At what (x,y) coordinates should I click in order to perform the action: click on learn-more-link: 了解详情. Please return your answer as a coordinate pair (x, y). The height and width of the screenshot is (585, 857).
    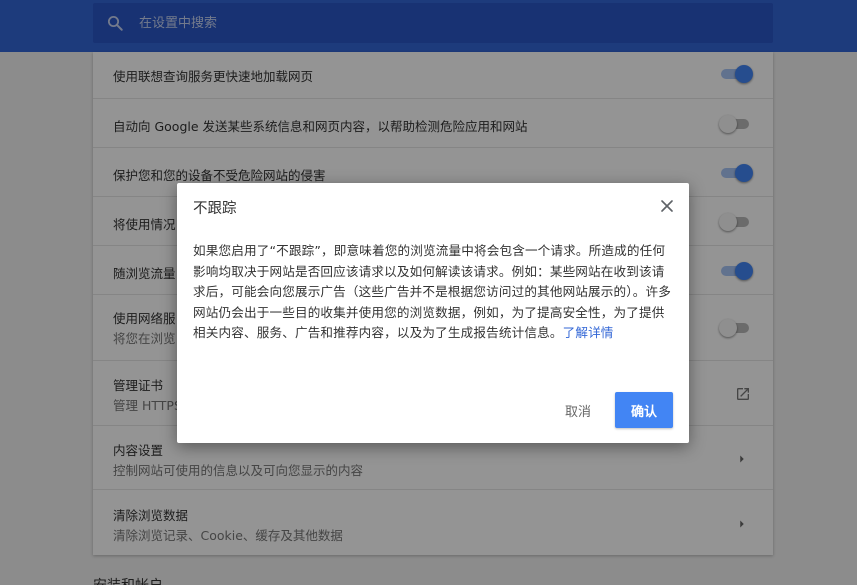
    Looking at the image, I should click on (588, 332).